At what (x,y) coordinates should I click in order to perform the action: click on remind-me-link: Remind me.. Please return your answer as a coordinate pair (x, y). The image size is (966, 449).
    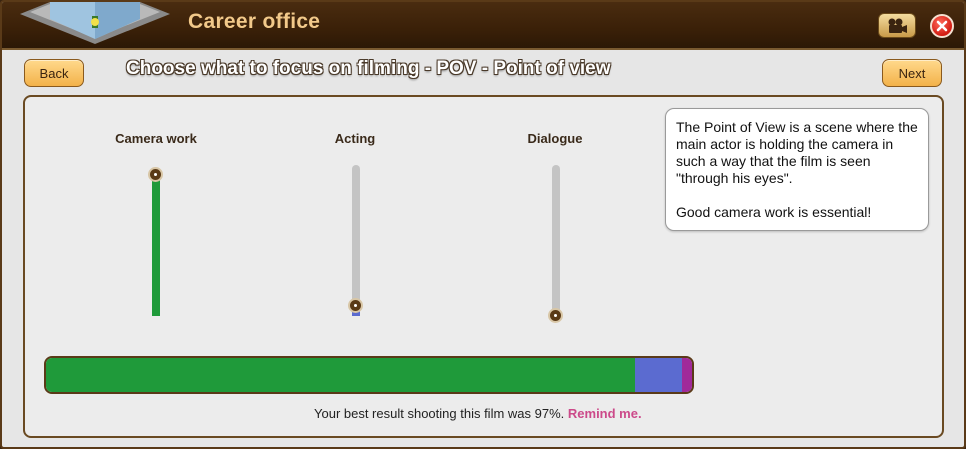
    Looking at the image, I should click on (605, 413).